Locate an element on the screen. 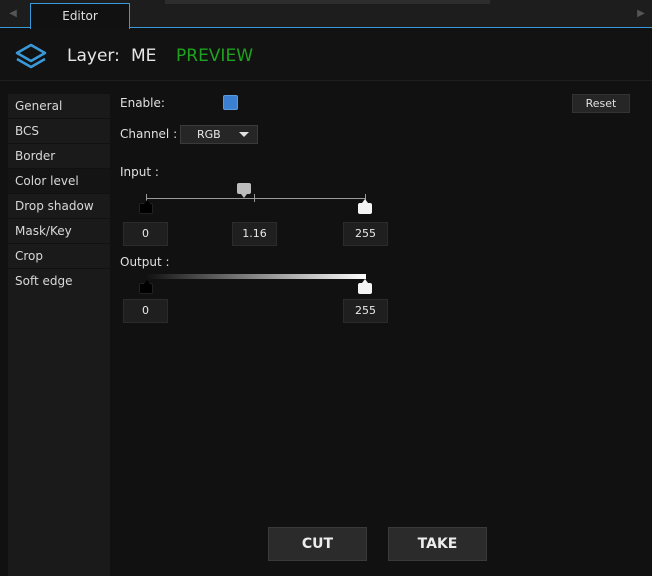  sidebar-item-bcs: BCS is located at coordinates (59, 131).